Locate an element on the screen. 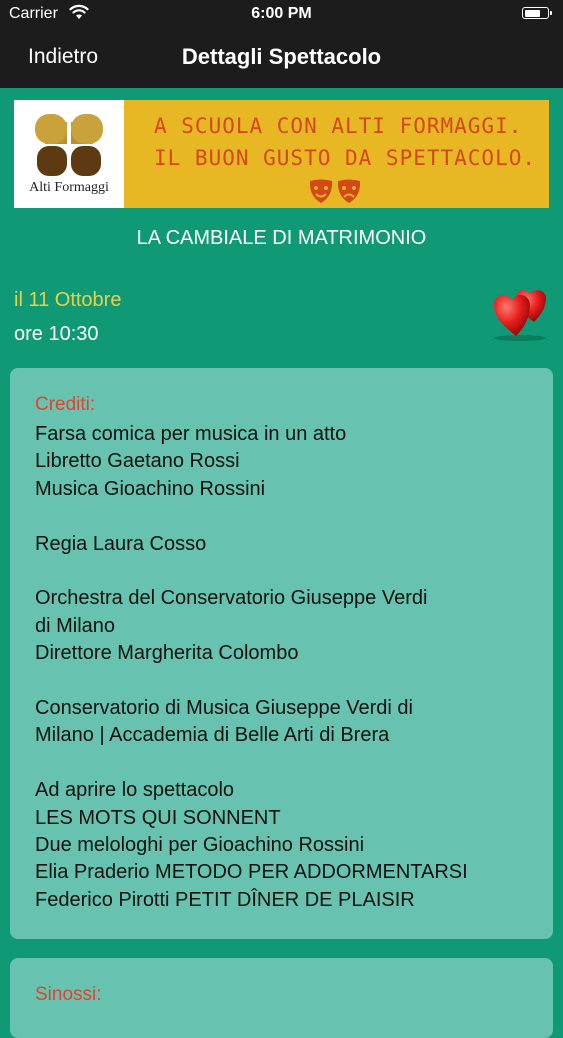 The image size is (563, 1038). credits-line: di Milano is located at coordinates (75, 625).